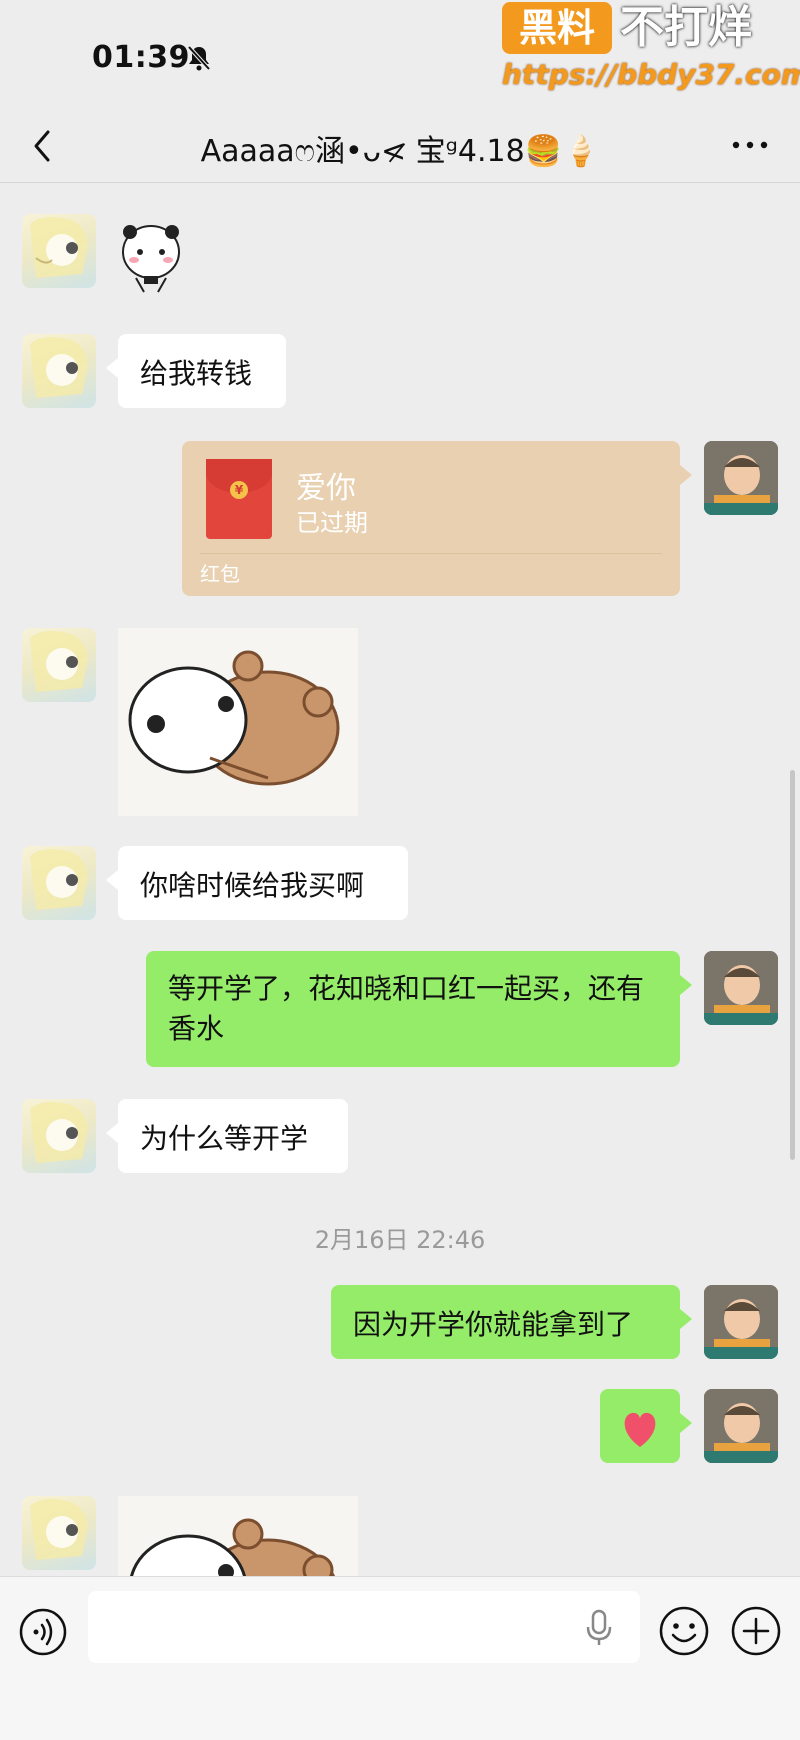  Describe the element at coordinates (599, 1628) in the screenshot. I see `mic-icon` at that location.